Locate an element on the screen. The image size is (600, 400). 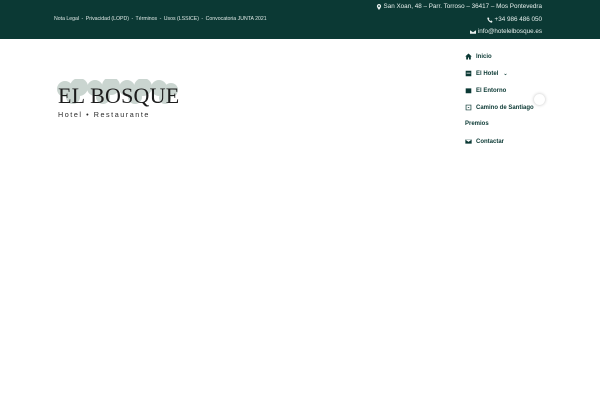
nav-item-label: Camino de Santiago is located at coordinates (505, 107).